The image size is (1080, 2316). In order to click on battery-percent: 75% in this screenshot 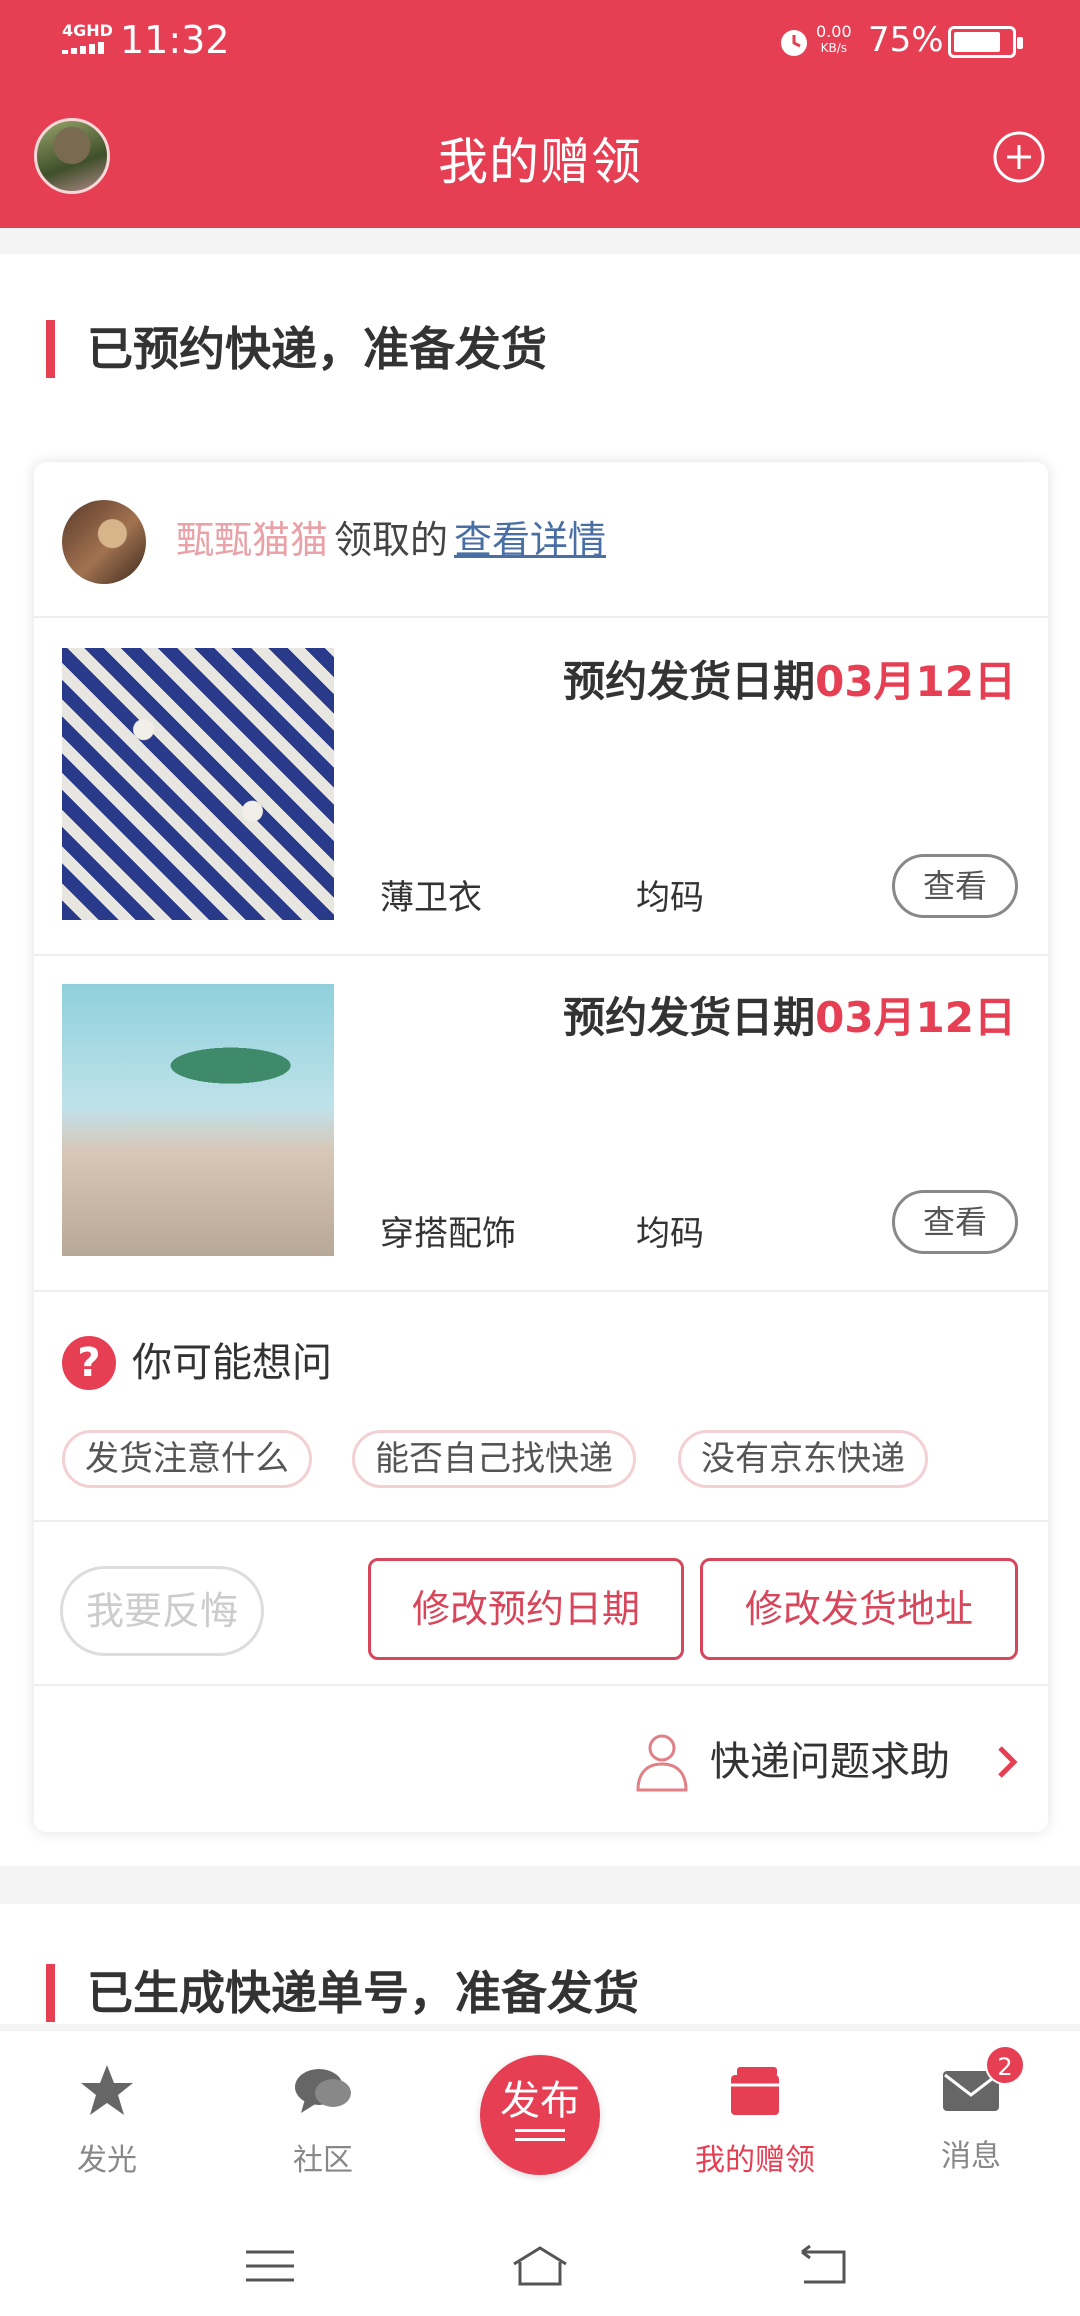, I will do `click(906, 40)`.